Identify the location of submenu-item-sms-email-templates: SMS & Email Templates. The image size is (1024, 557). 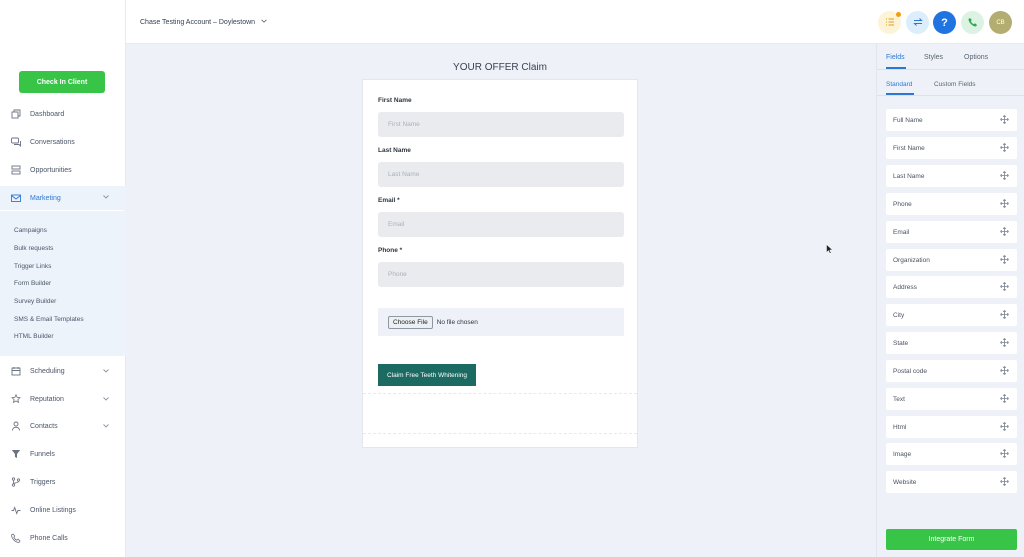
(49, 319).